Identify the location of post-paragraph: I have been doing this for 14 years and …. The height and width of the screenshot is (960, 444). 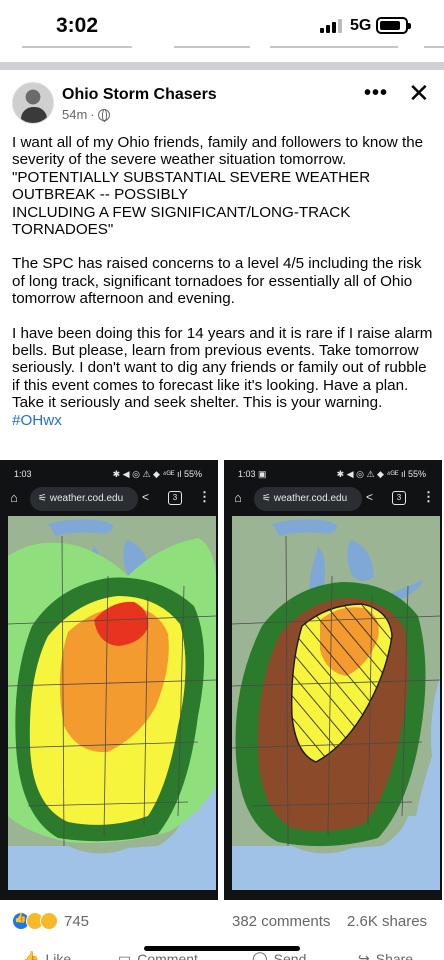
(223, 377).